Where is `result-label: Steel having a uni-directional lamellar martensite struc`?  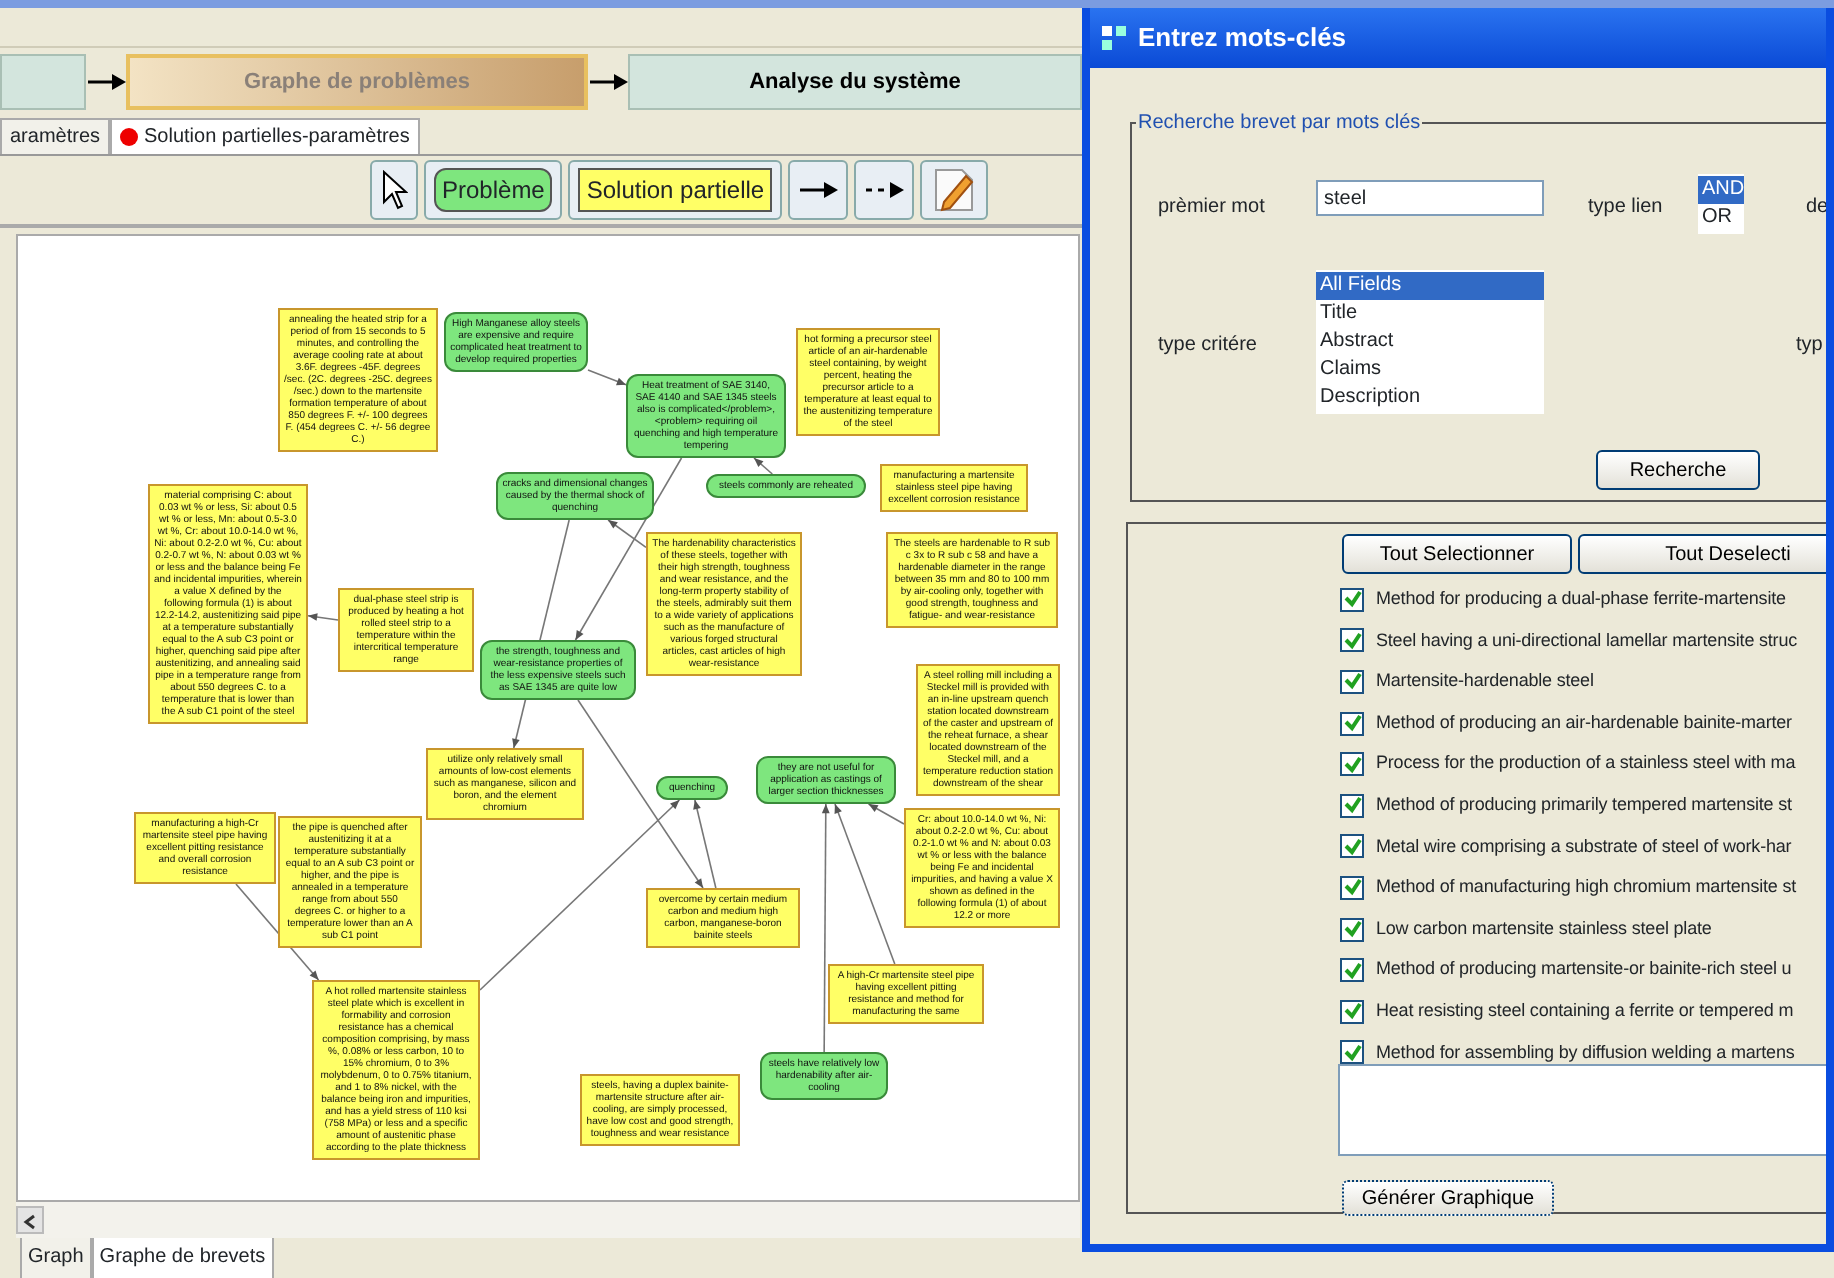 result-label: Steel having a uni-directional lamellar martensite struc is located at coordinates (1587, 640).